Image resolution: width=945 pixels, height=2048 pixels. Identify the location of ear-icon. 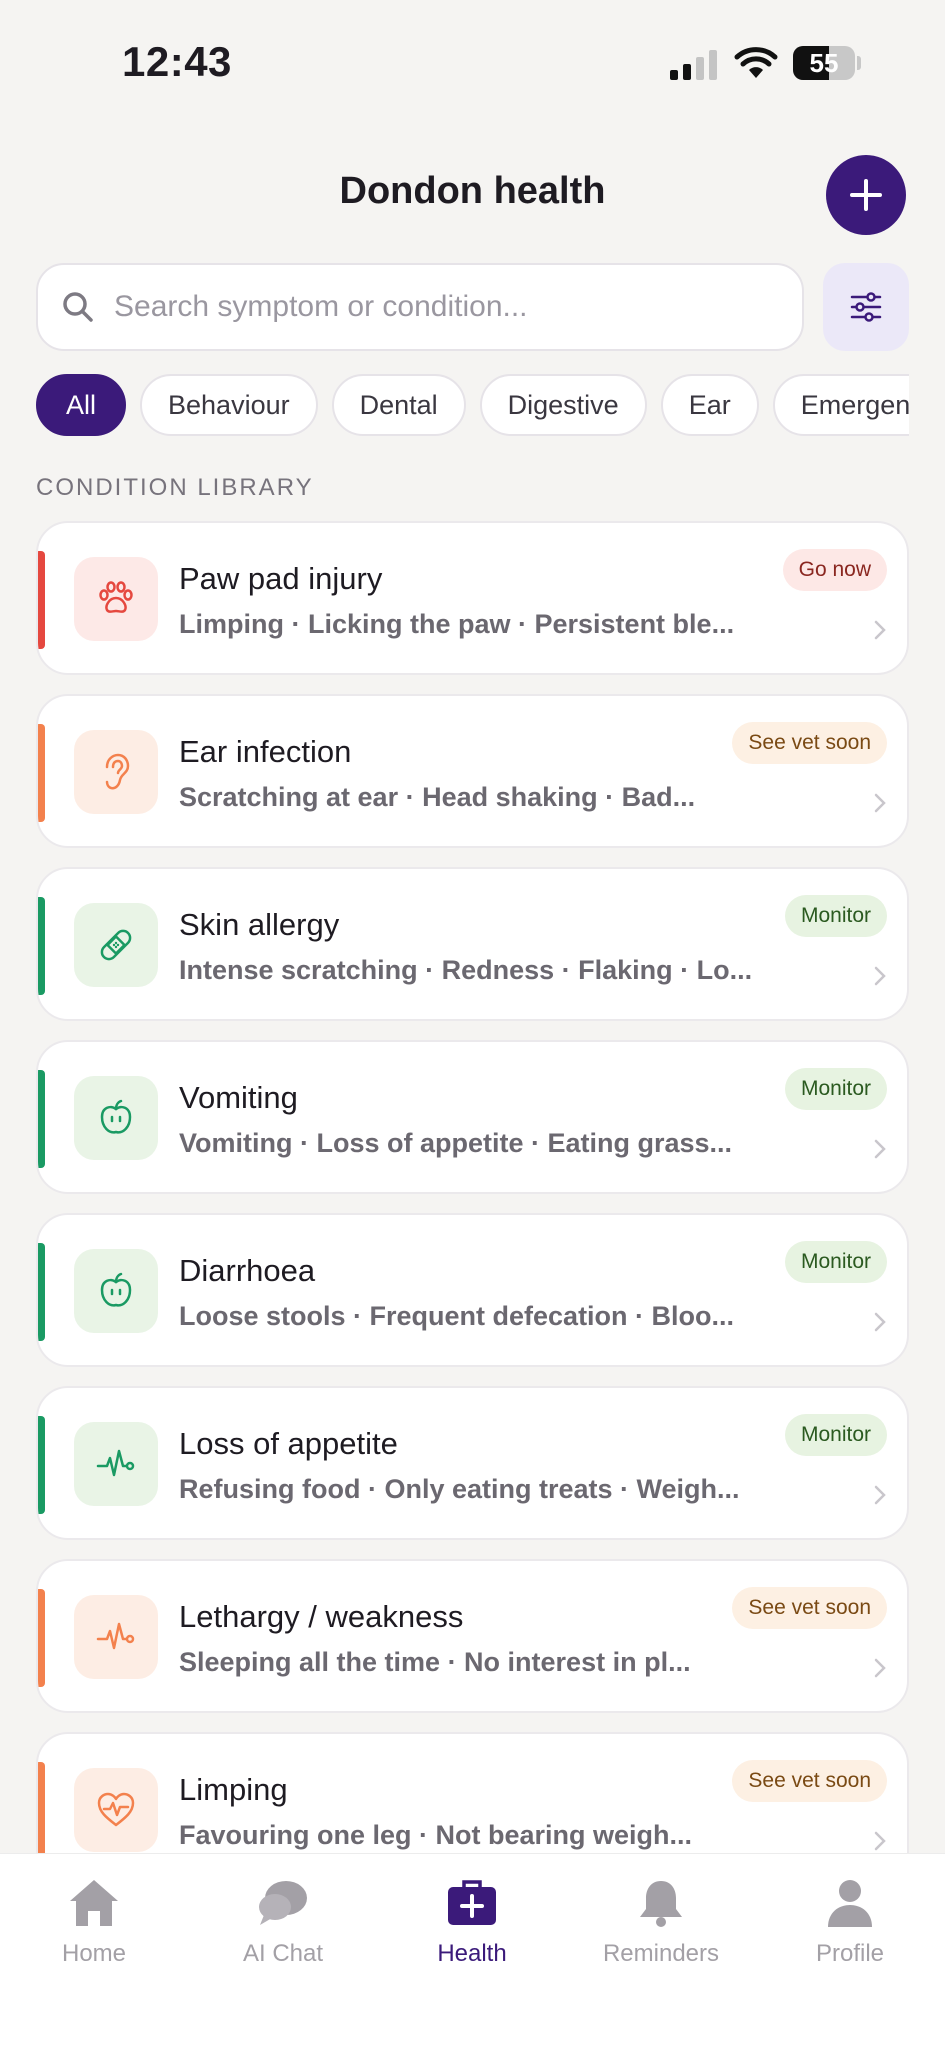
(117, 771).